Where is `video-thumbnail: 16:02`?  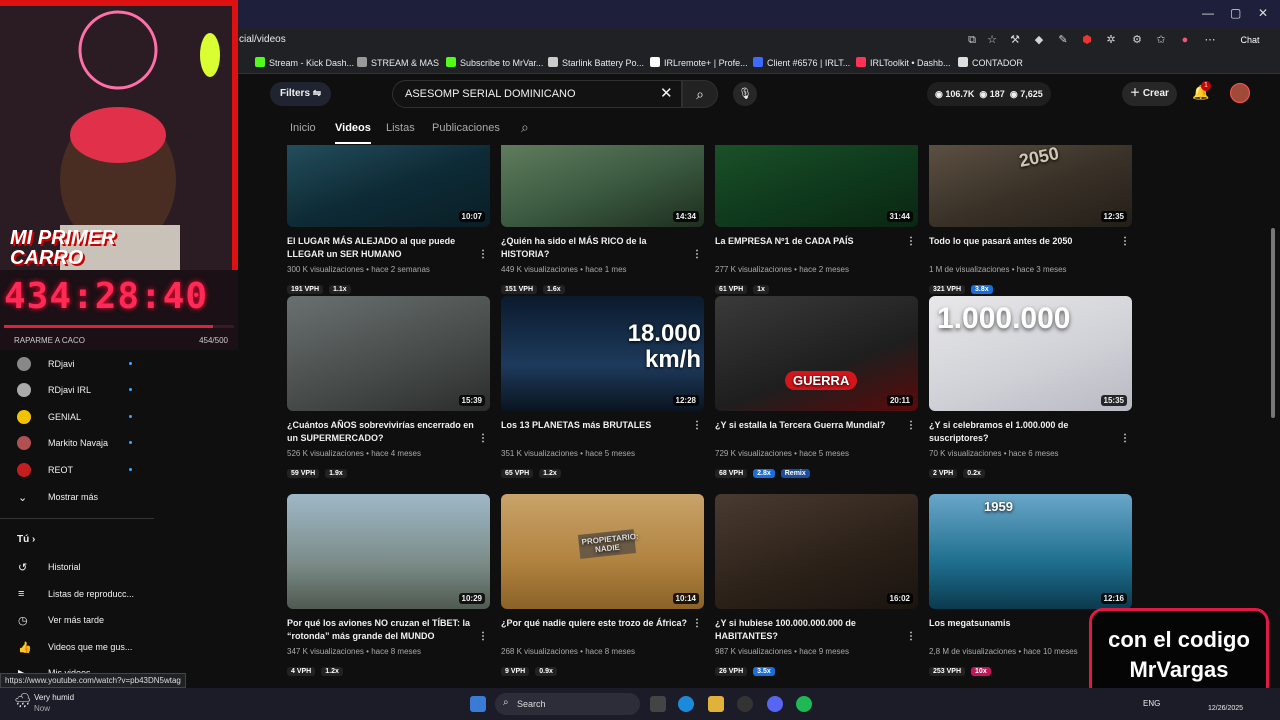 video-thumbnail: 16:02 is located at coordinates (816, 551).